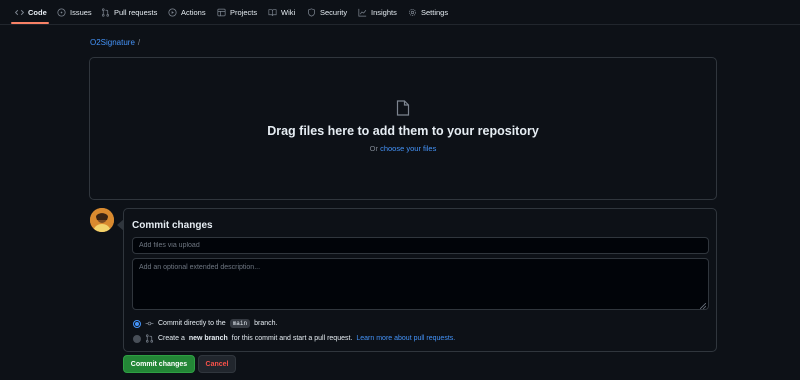 The image size is (800, 380). What do you see at coordinates (137, 323) in the screenshot?
I see `radio-commit-direct` at bounding box center [137, 323].